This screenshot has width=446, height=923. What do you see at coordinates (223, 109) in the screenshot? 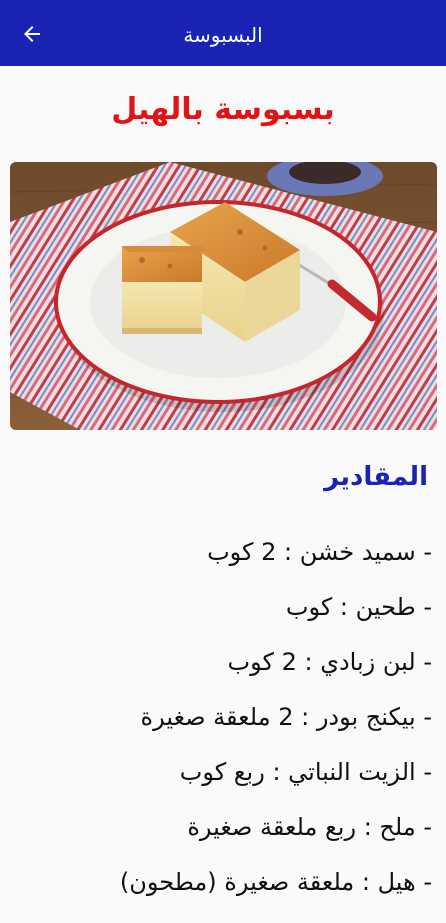
I see `recipe-title: بسبوسة بالهيل` at bounding box center [223, 109].